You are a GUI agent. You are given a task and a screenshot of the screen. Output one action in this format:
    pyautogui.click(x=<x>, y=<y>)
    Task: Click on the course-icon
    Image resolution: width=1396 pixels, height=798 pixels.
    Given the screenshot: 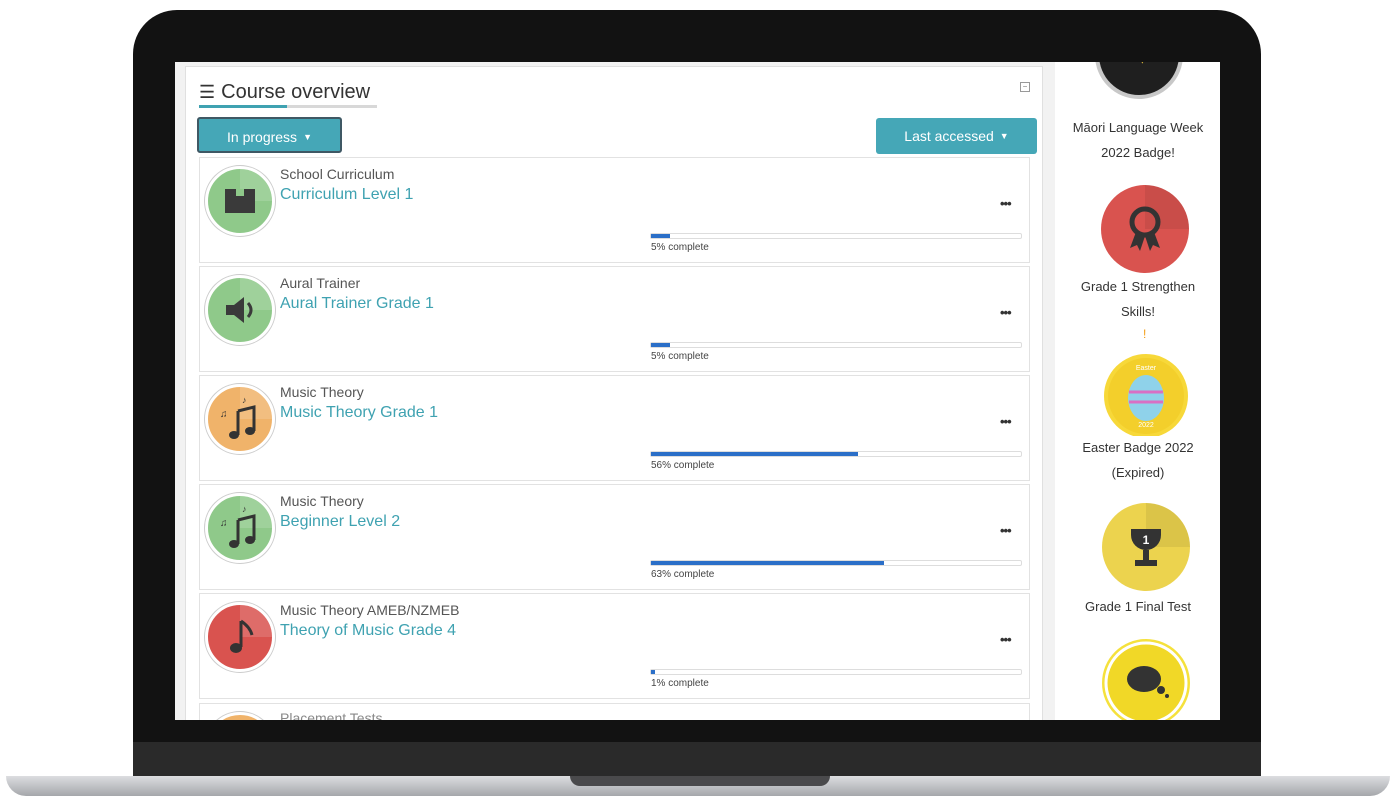 What is the action you would take?
    pyautogui.click(x=240, y=716)
    